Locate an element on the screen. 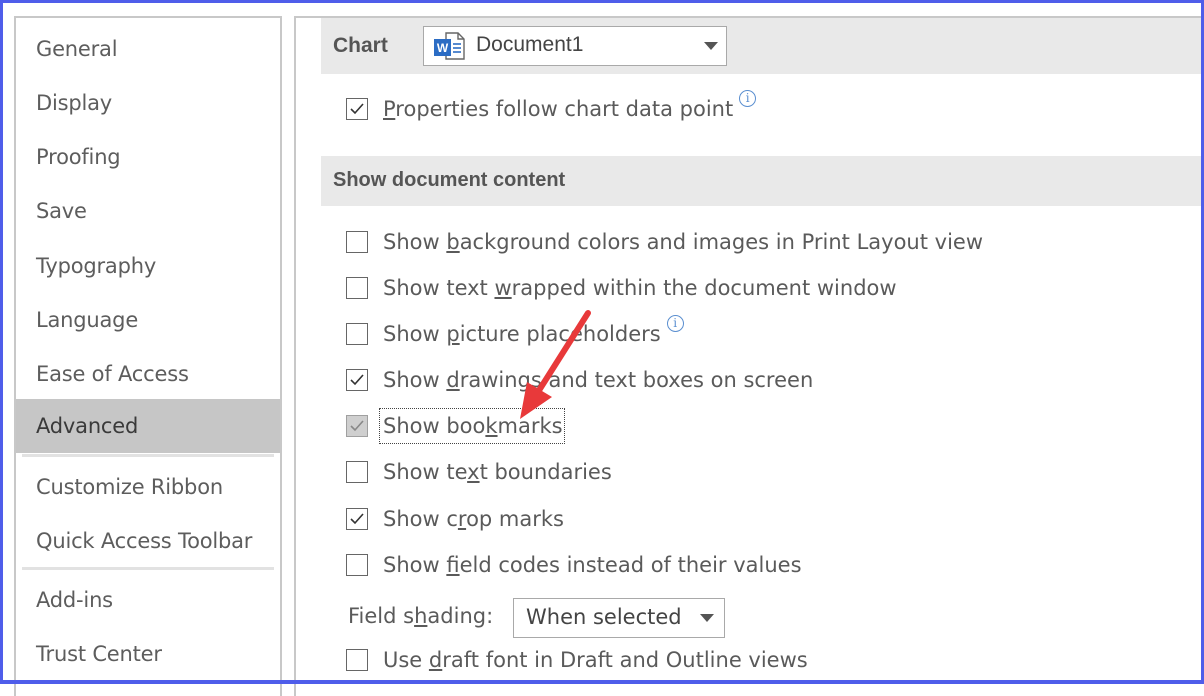 The image size is (1204, 696). field-shading-select: When selected is located at coordinates (619, 618).